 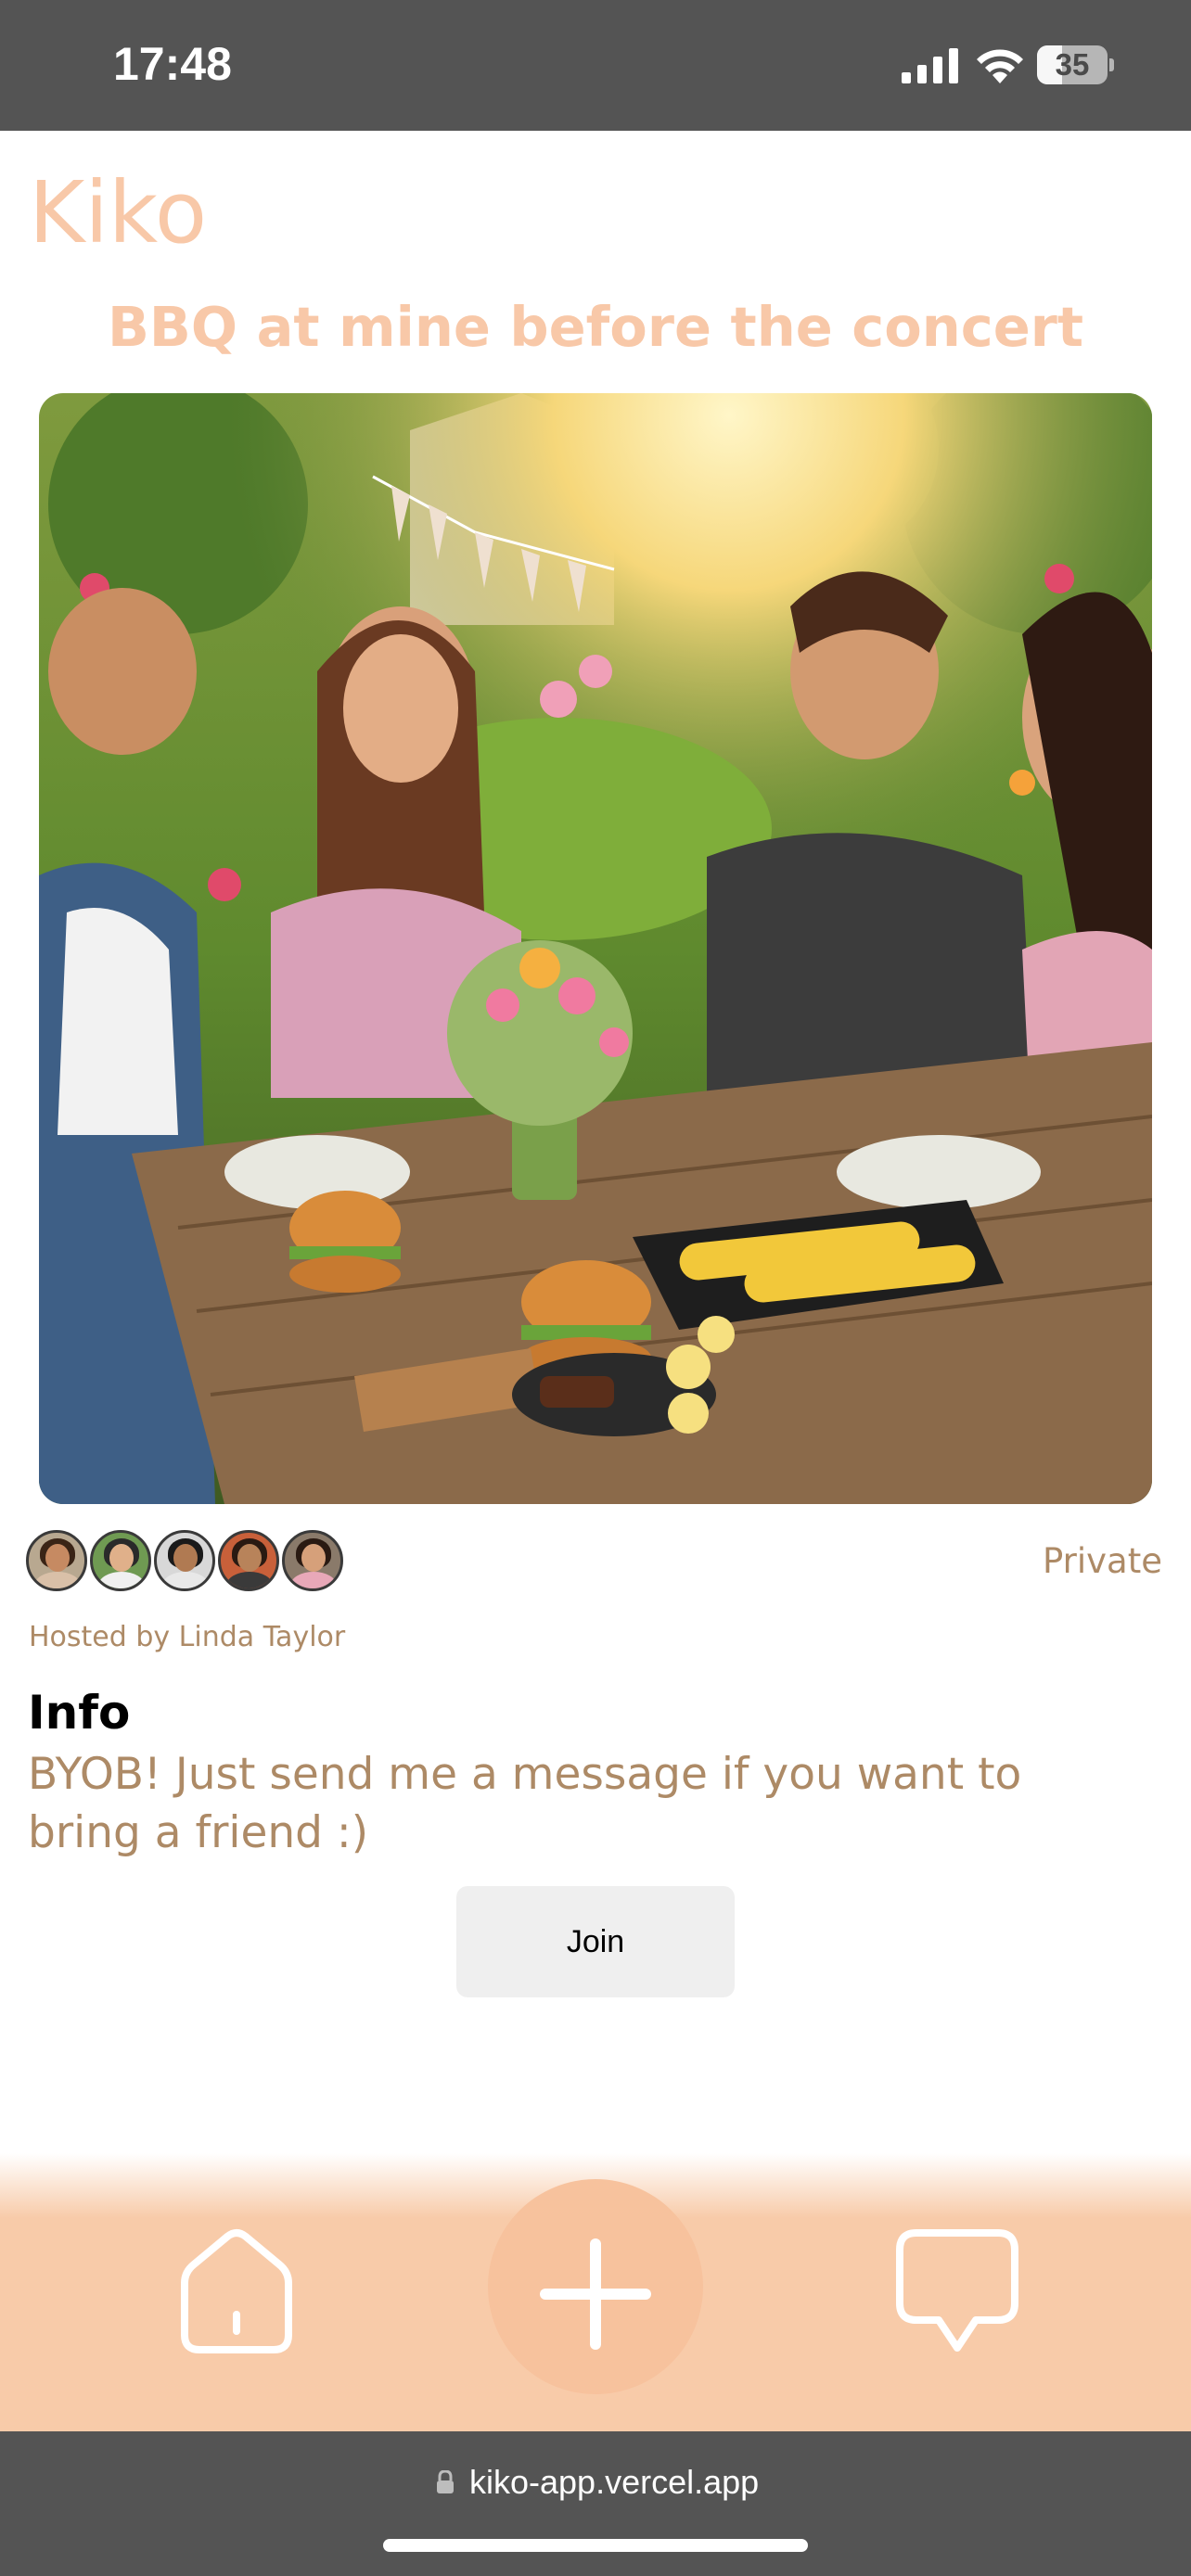 I want to click on event-title: BBQ at mine before the concert, so click(x=595, y=327).